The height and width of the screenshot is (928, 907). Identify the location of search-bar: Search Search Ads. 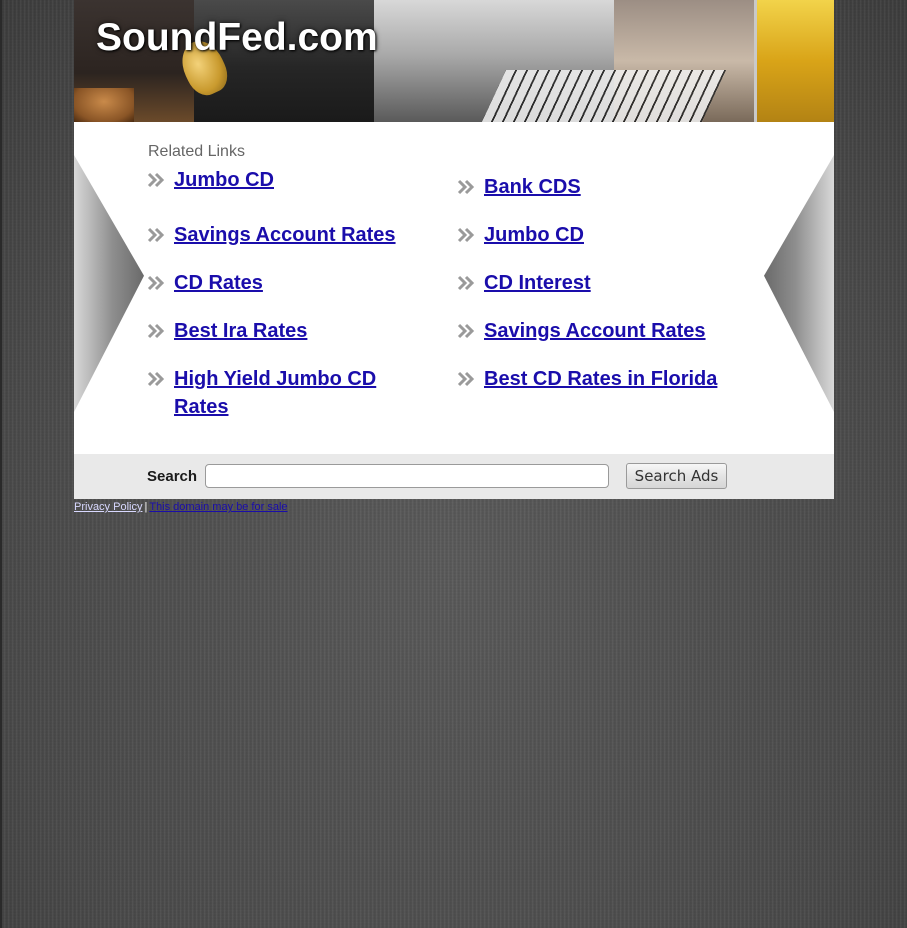
(454, 476).